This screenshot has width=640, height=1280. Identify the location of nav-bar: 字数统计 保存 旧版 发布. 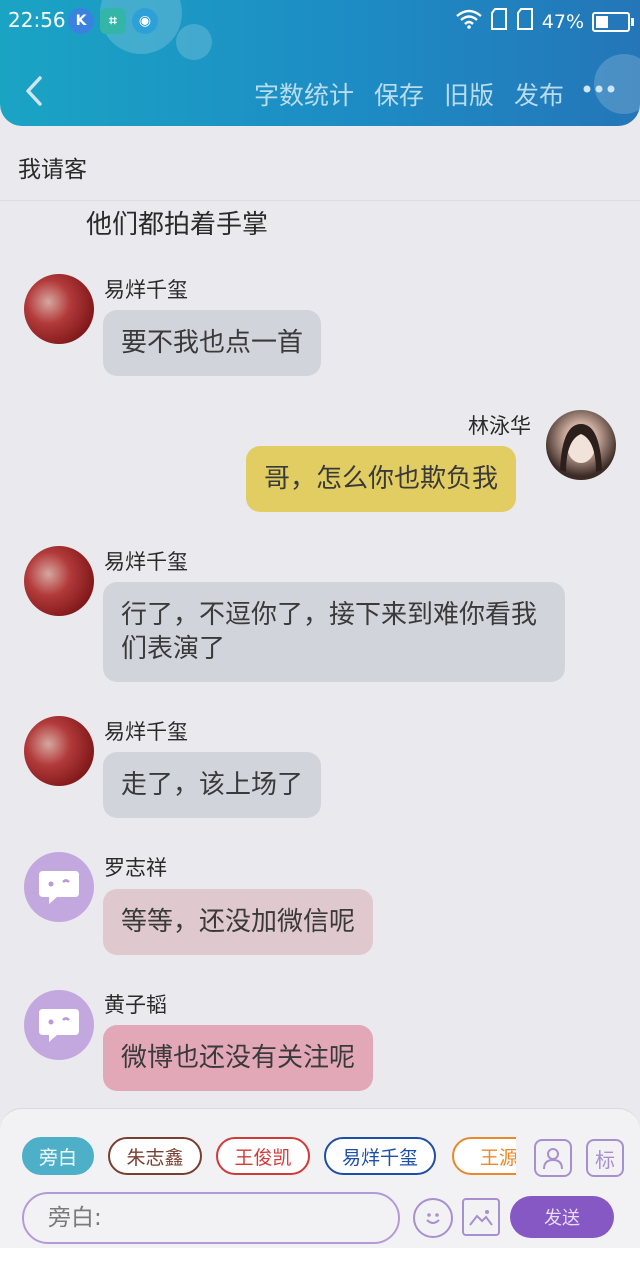
(320, 93).